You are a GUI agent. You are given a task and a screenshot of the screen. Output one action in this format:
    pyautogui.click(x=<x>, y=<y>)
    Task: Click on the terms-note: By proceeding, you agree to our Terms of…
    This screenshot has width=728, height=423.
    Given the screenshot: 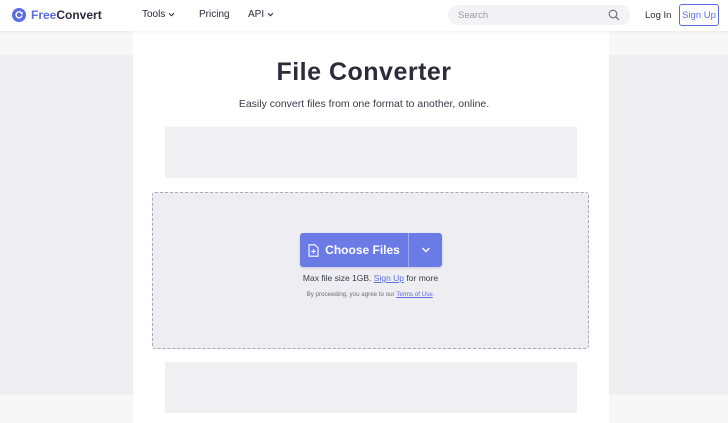 What is the action you would take?
    pyautogui.click(x=364, y=294)
    